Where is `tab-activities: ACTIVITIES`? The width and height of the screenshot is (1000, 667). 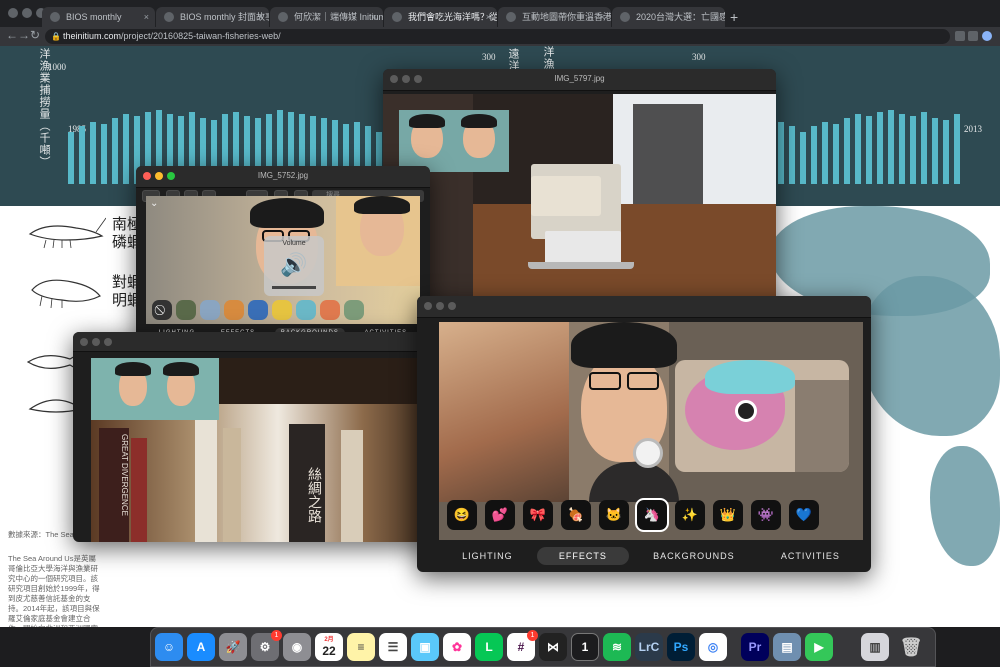 tab-activities: ACTIVITIES is located at coordinates (810, 556).